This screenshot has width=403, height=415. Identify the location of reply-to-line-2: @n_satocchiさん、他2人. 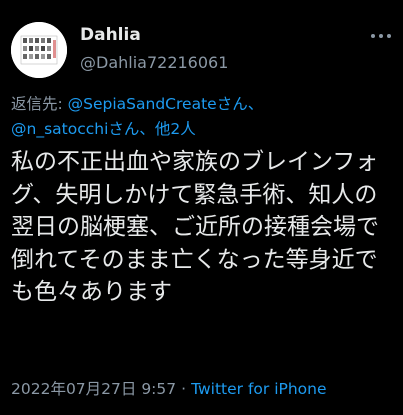
(103, 128).